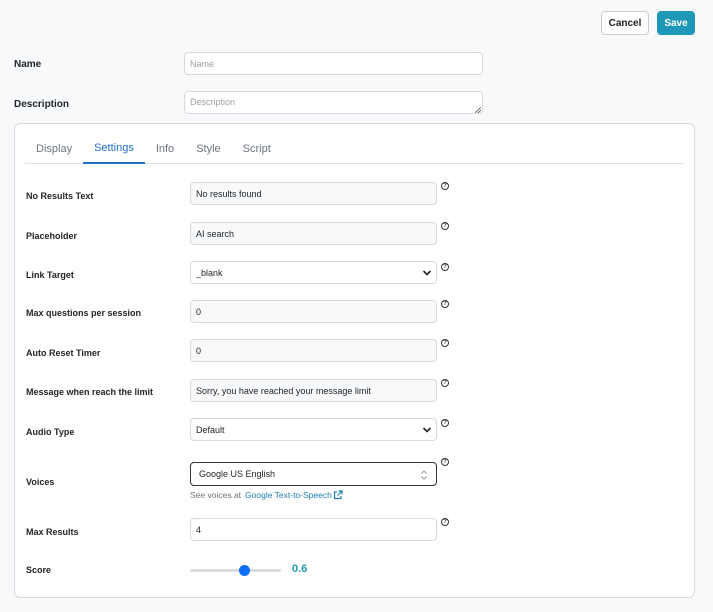 This screenshot has width=713, height=612. Describe the element at coordinates (215, 233) in the screenshot. I see `placeholder-value: AI search` at that location.